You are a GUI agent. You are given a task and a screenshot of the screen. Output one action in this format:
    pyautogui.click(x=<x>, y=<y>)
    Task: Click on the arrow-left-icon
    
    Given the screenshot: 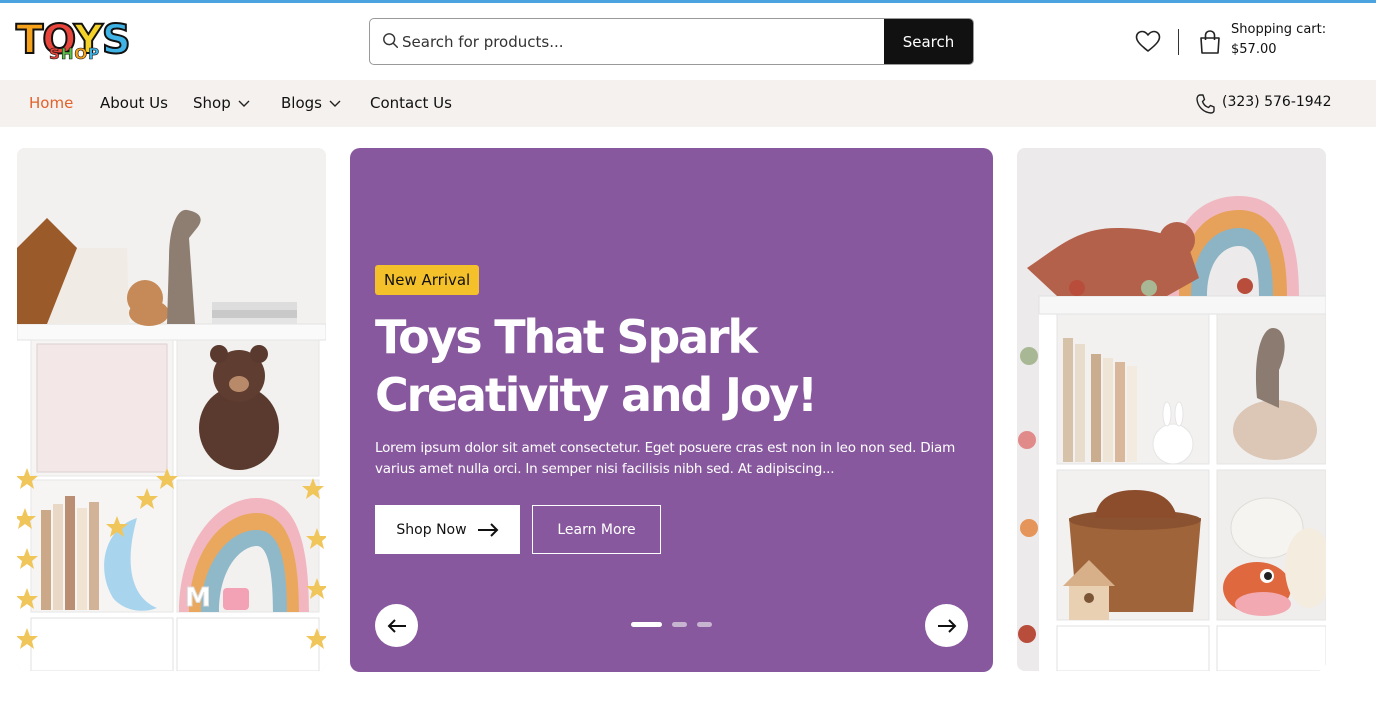 What is the action you would take?
    pyautogui.click(x=396, y=625)
    